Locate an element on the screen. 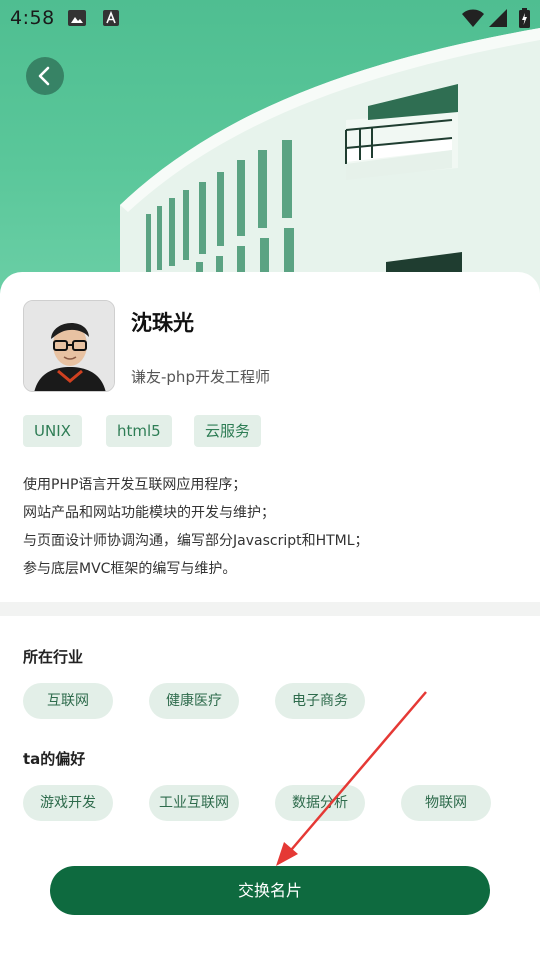  industry-chip: 电子商务 is located at coordinates (320, 701).